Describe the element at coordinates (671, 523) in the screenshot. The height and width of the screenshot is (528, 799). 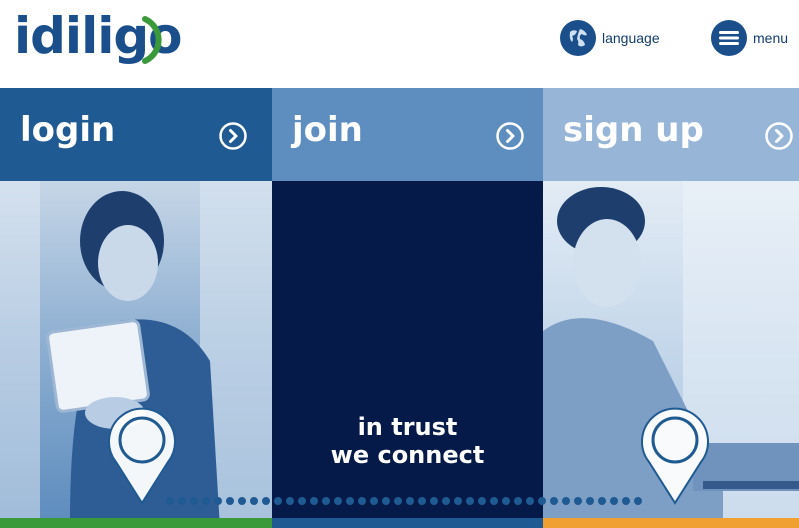
I see `signup-accent-bar` at that location.